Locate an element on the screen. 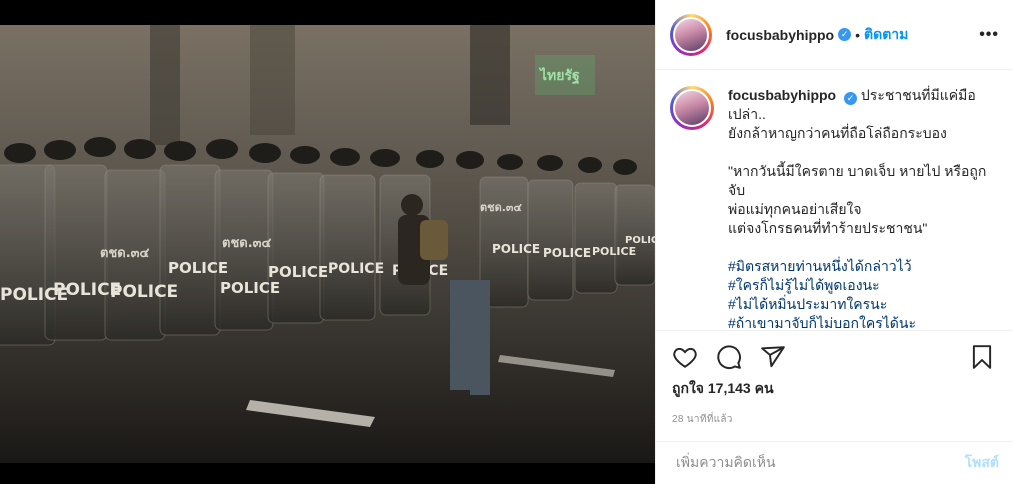 This screenshot has height=484, width=1013. caption-username: focusbabyhippo is located at coordinates (782, 95).